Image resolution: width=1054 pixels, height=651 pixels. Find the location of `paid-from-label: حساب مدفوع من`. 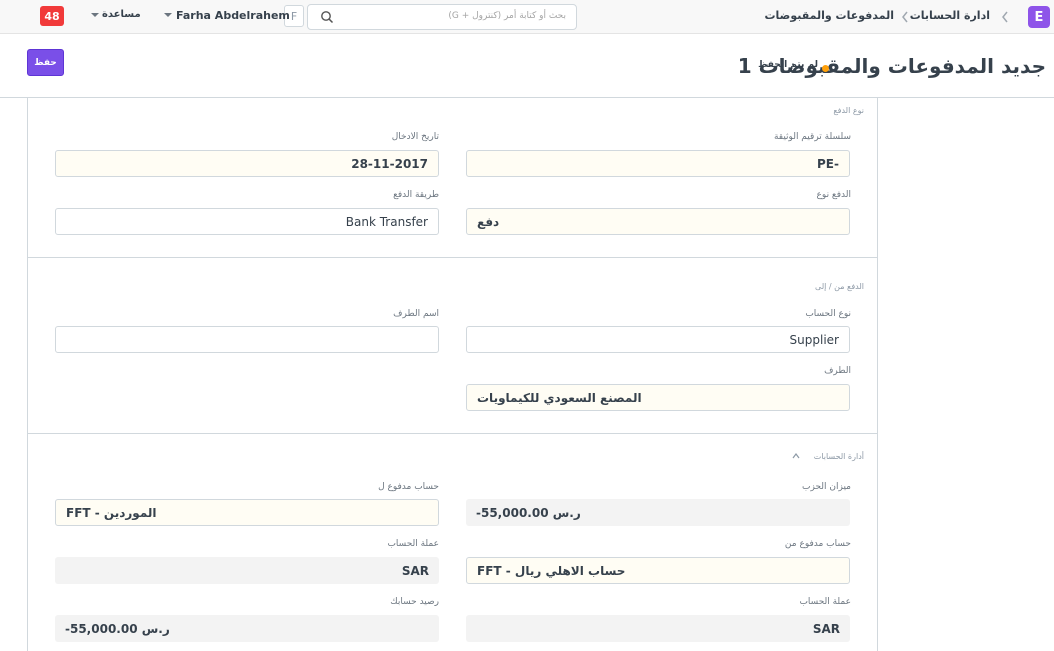

paid-from-label: حساب مدفوع من is located at coordinates (817, 544).